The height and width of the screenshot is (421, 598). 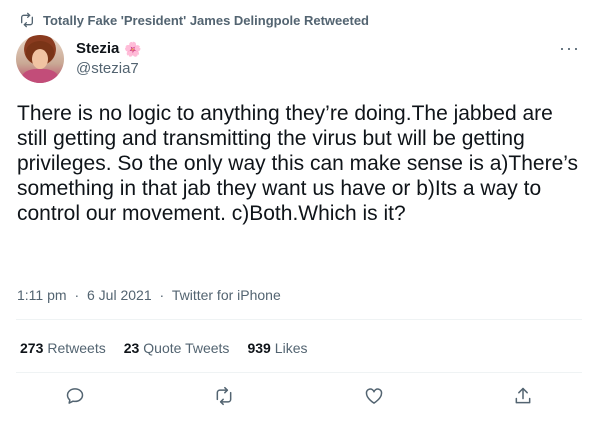 I want to click on tweet-time: 1:11 pm, so click(x=42, y=295).